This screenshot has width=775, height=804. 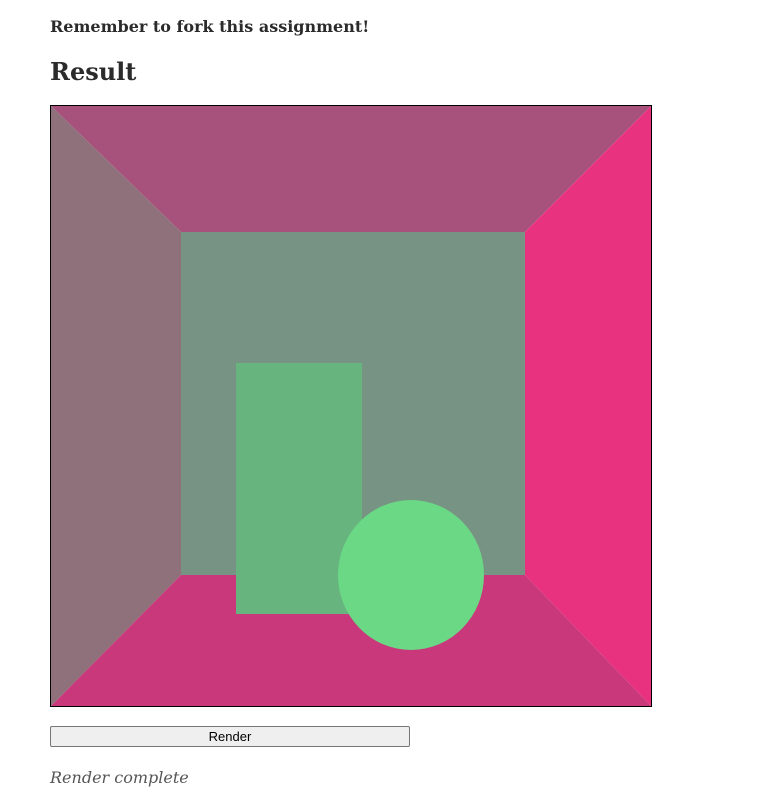 I want to click on result-heading: Result, so click(x=93, y=71).